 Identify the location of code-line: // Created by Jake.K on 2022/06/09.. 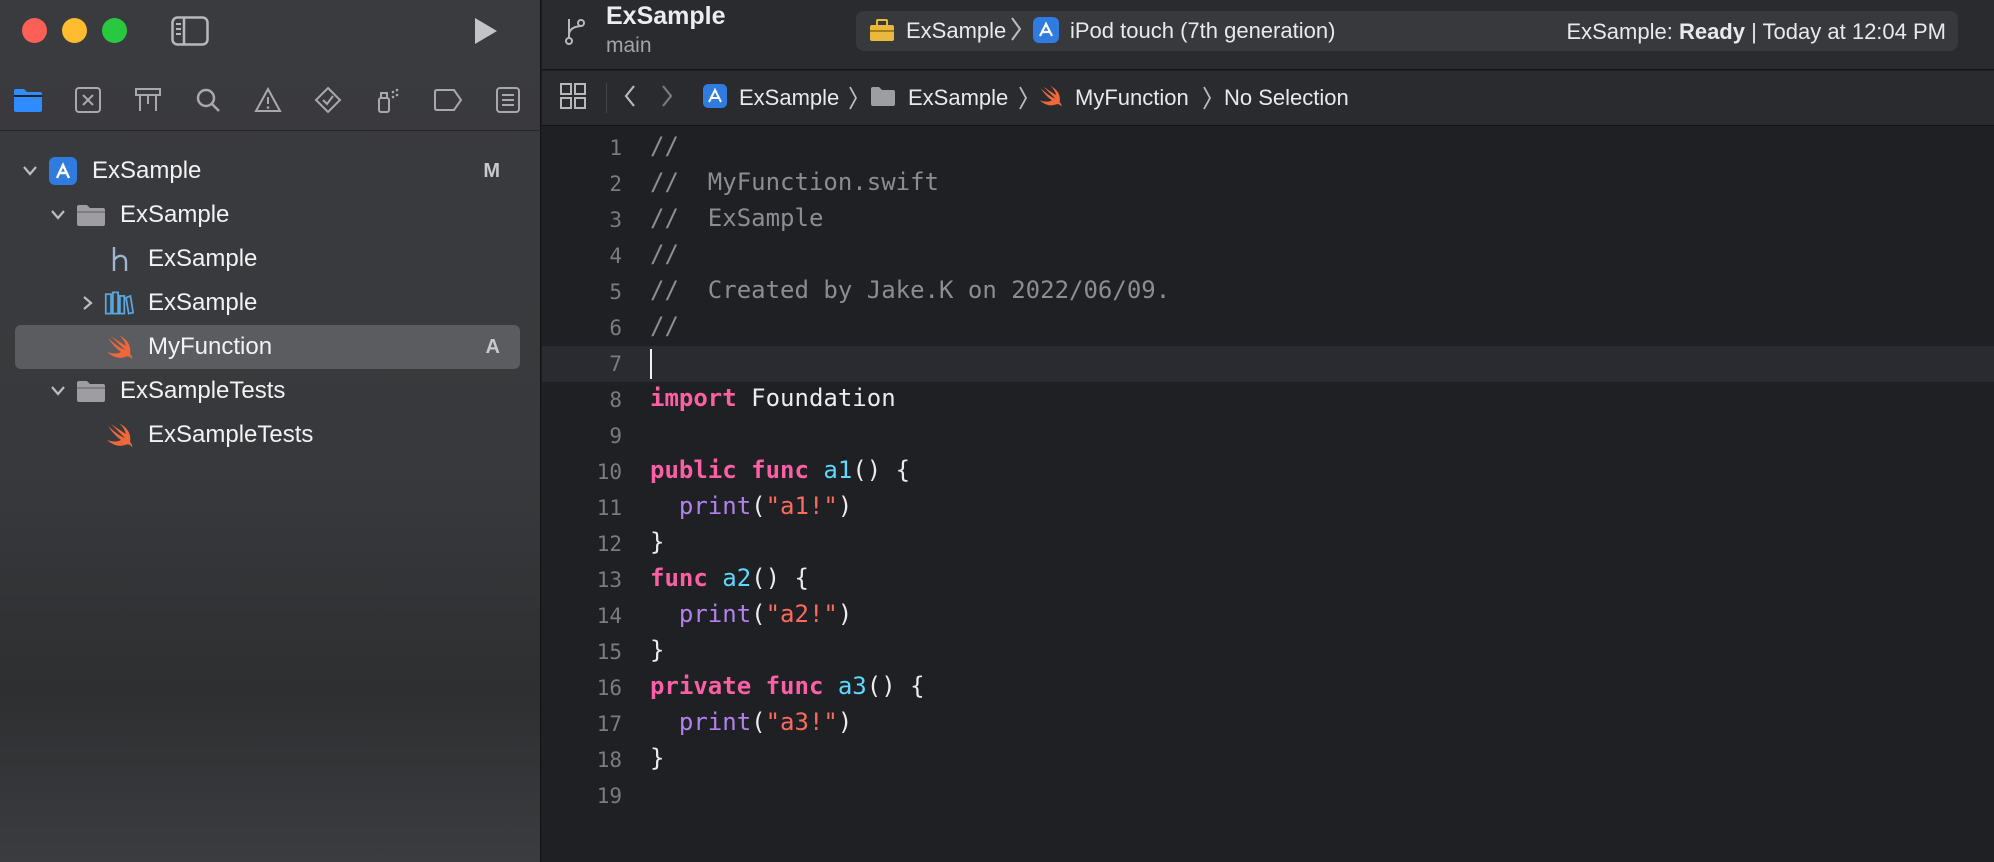
(910, 290).